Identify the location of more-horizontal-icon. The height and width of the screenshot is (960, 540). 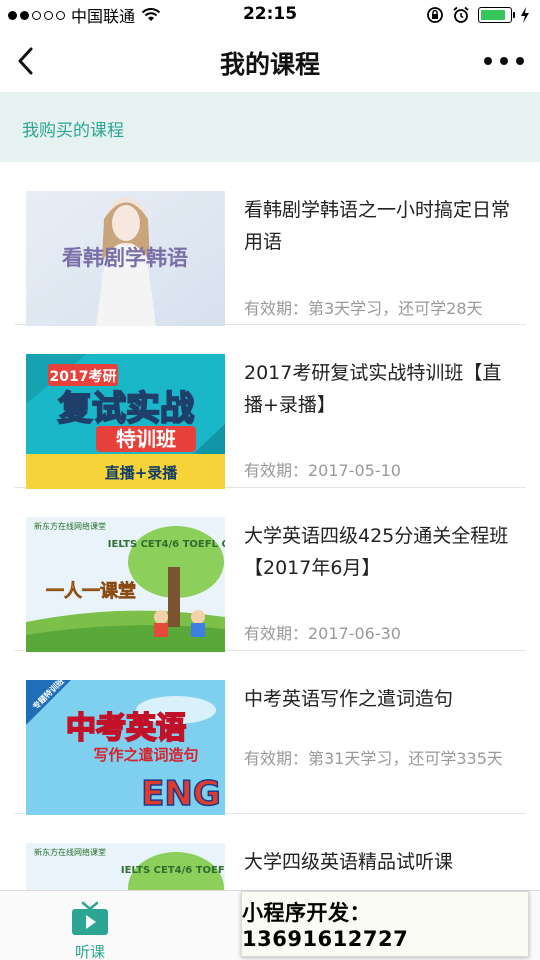
(488, 61).